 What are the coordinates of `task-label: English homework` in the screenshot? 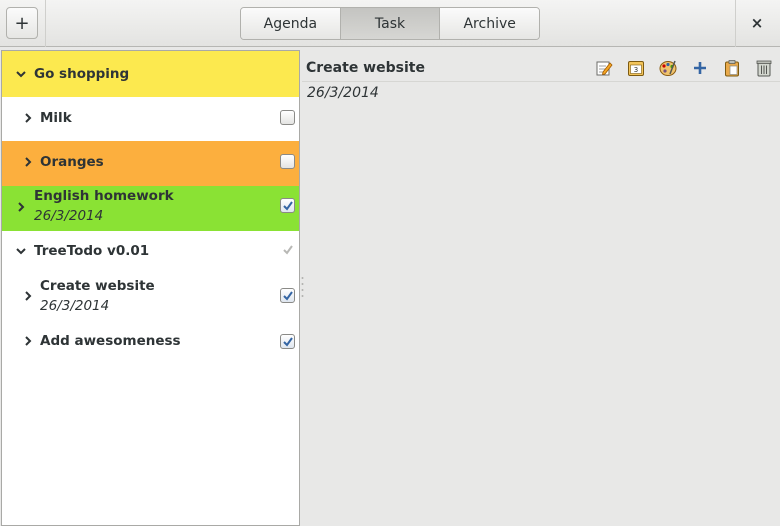 It's located at (104, 196).